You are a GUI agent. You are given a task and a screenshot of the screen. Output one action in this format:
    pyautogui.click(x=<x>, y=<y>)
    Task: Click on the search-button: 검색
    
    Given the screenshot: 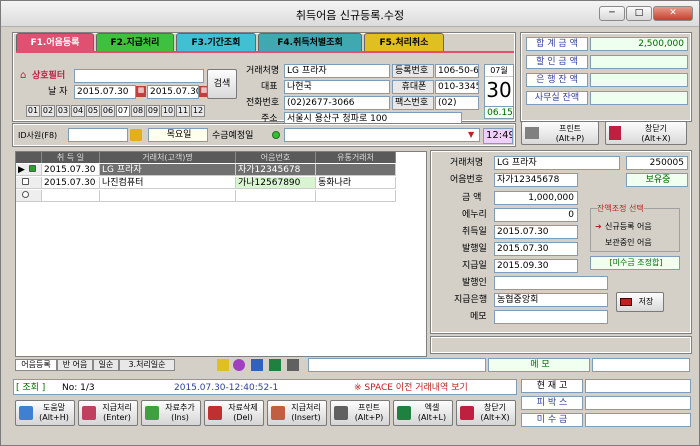 What is the action you would take?
    pyautogui.click(x=222, y=84)
    